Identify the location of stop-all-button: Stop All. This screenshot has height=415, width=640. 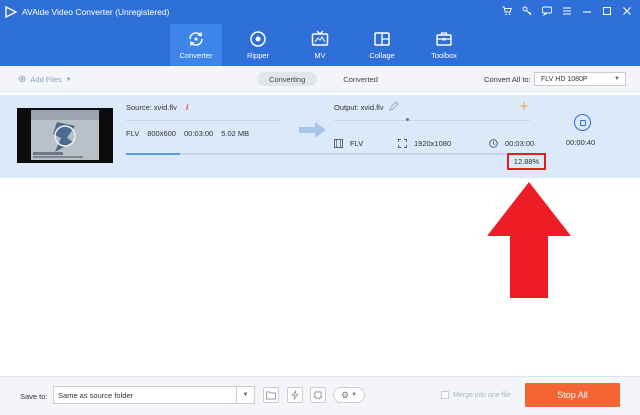
(572, 395).